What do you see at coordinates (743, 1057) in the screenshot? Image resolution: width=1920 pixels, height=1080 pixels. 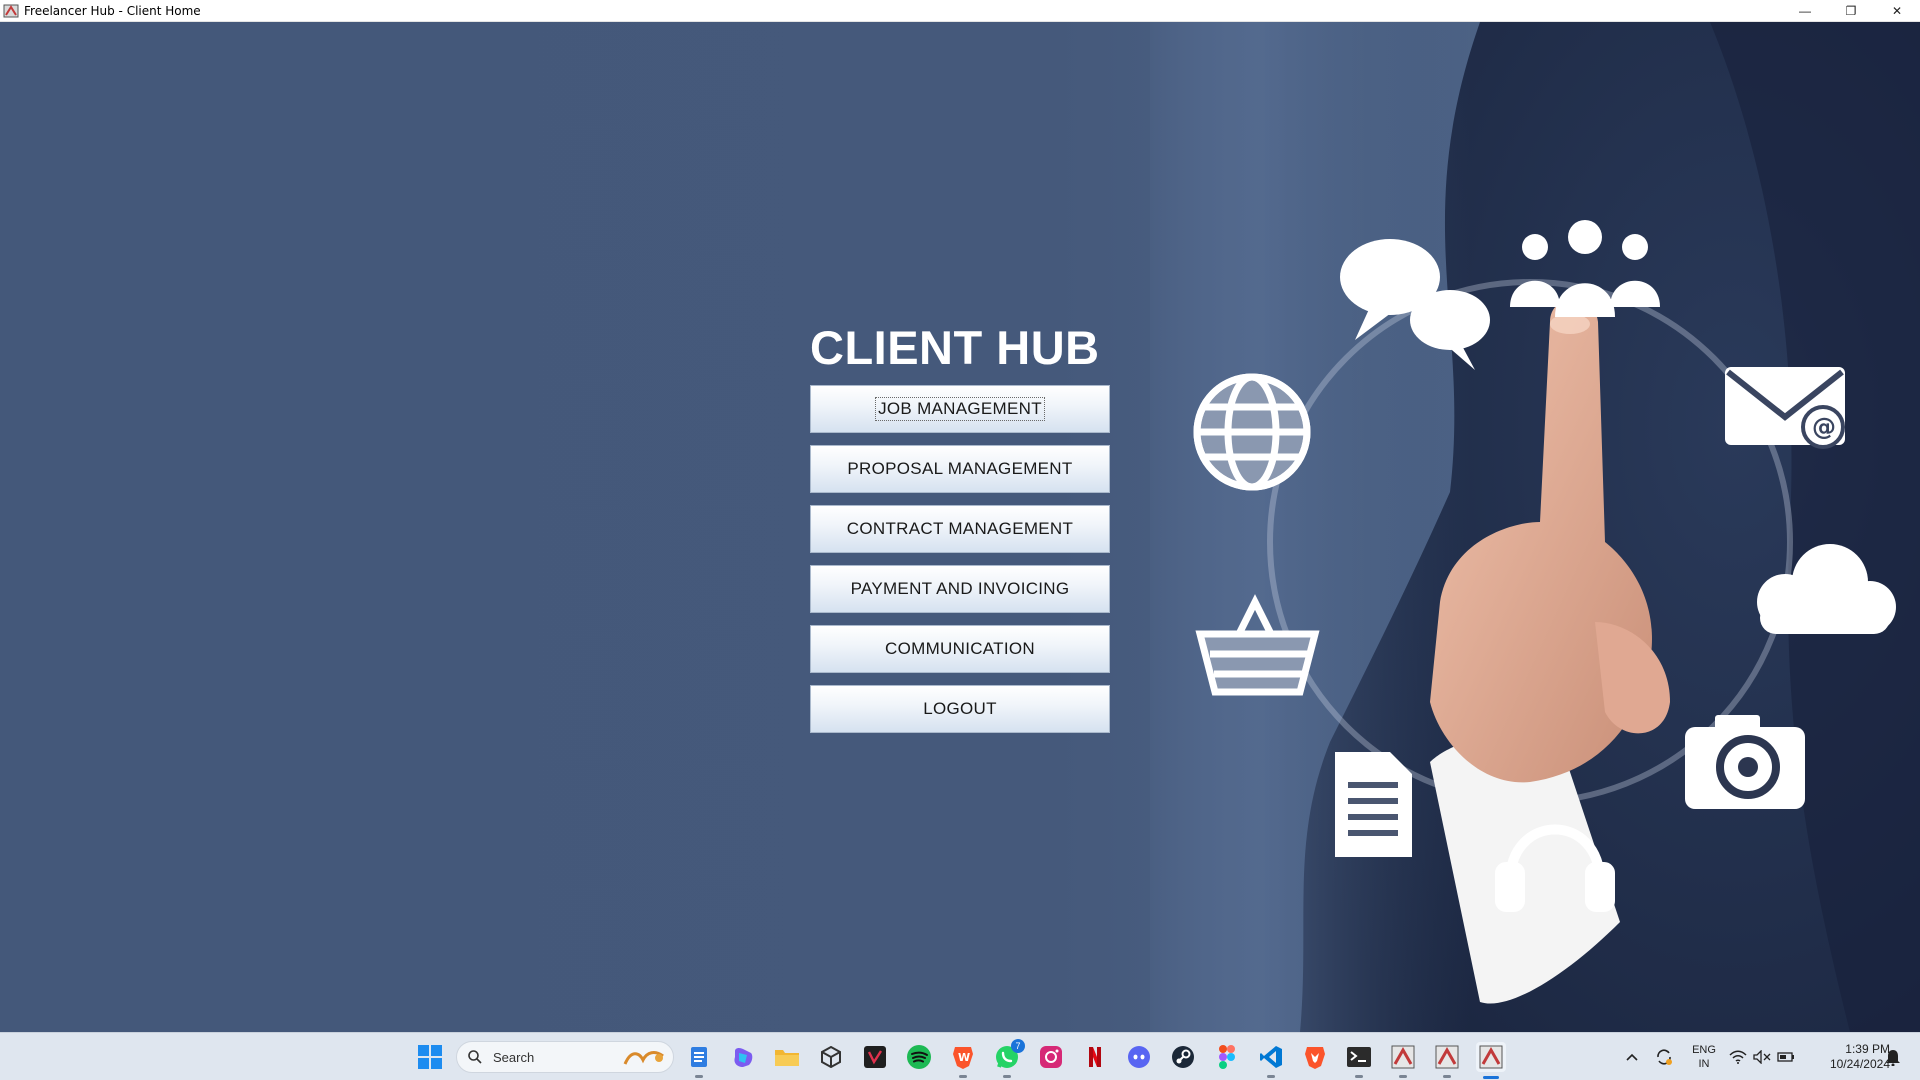 I see `copilot-icon` at bounding box center [743, 1057].